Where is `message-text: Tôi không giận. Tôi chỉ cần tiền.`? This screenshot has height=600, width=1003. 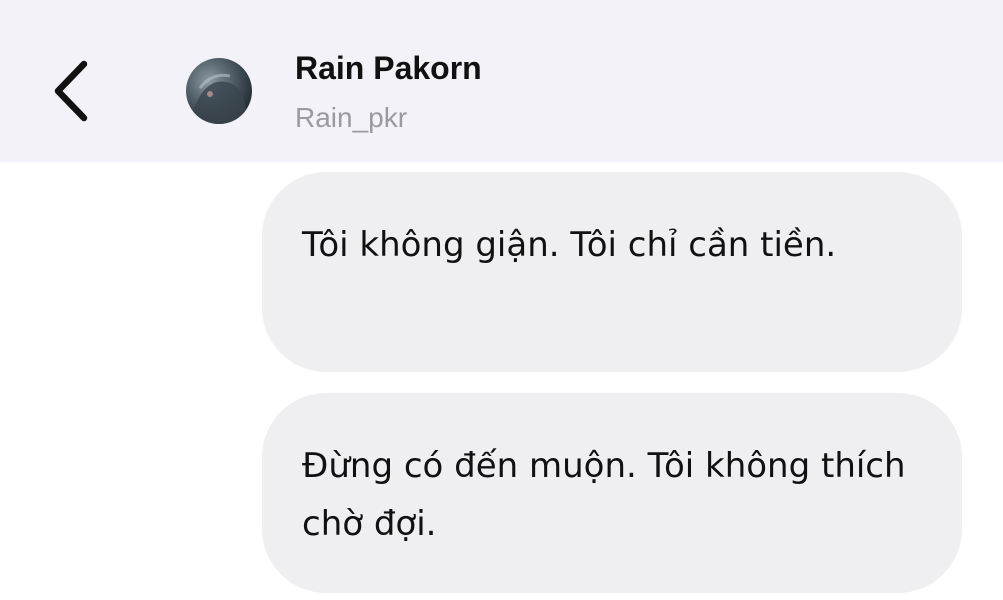 message-text: Tôi không giận. Tôi chỉ cần tiền. is located at coordinates (569, 245).